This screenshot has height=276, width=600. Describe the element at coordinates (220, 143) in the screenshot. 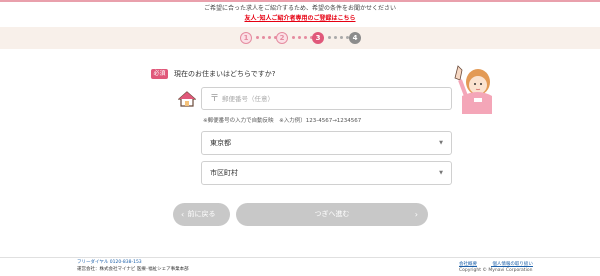

I see `prefecture-value: 東京都` at that location.